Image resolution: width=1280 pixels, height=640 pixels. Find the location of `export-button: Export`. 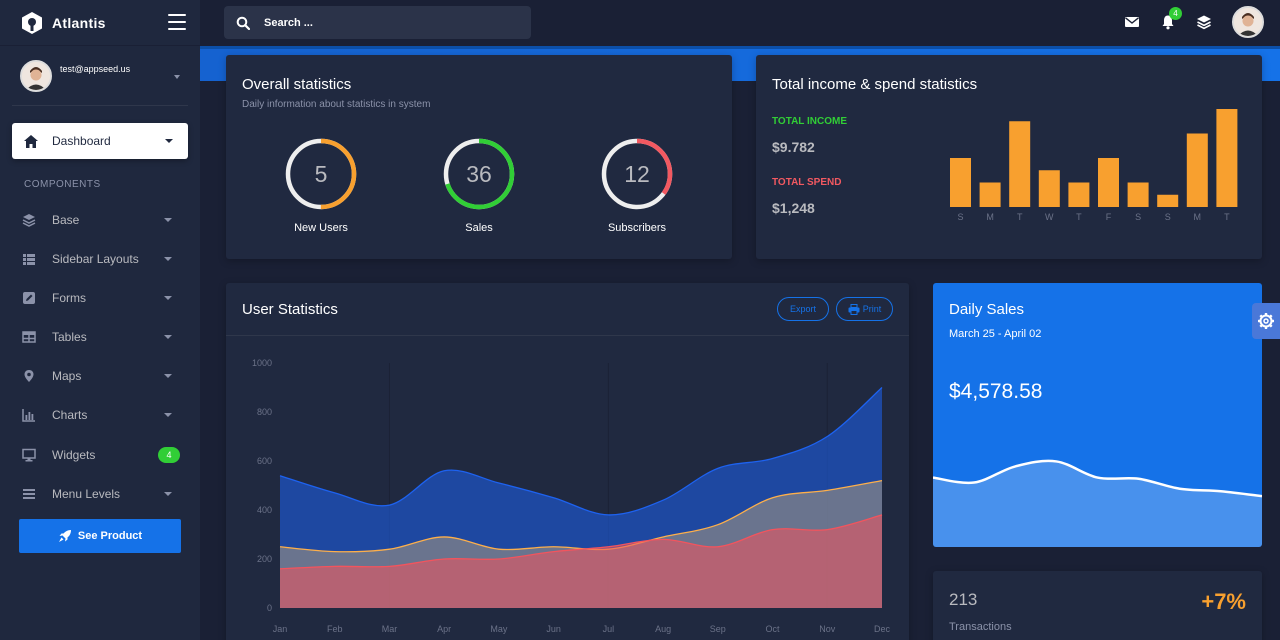

export-button: Export is located at coordinates (803, 309).